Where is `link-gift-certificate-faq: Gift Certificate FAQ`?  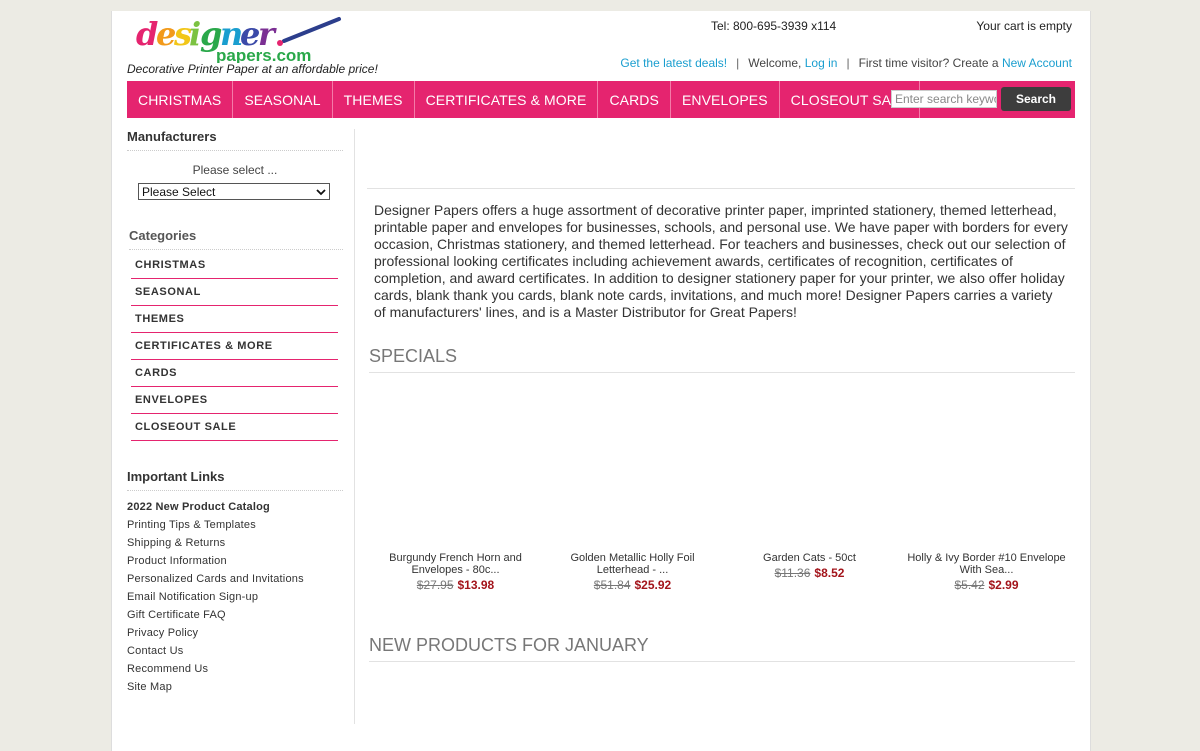 link-gift-certificate-faq: Gift Certificate FAQ is located at coordinates (240, 618).